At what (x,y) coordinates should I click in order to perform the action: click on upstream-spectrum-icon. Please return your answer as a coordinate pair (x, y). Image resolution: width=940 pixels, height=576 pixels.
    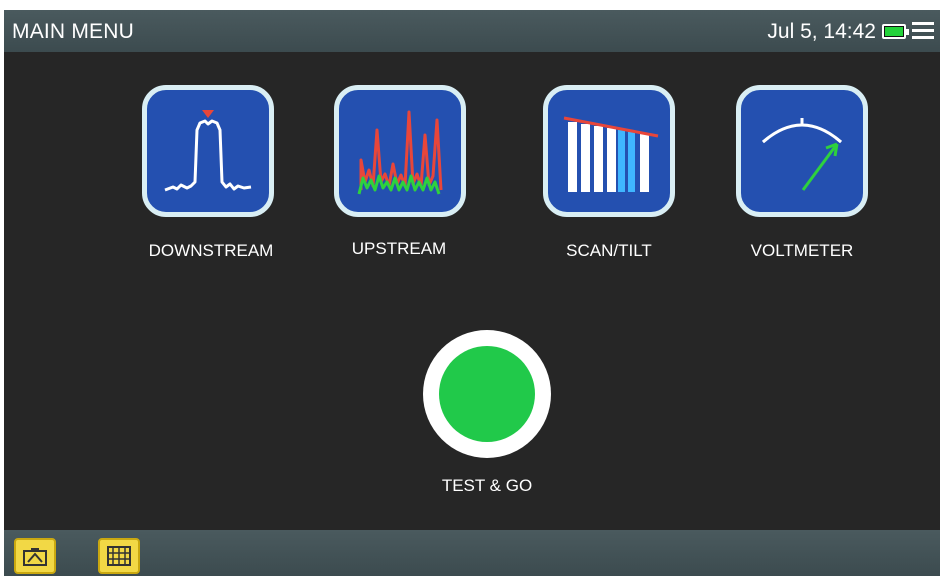
    Looking at the image, I should click on (400, 152).